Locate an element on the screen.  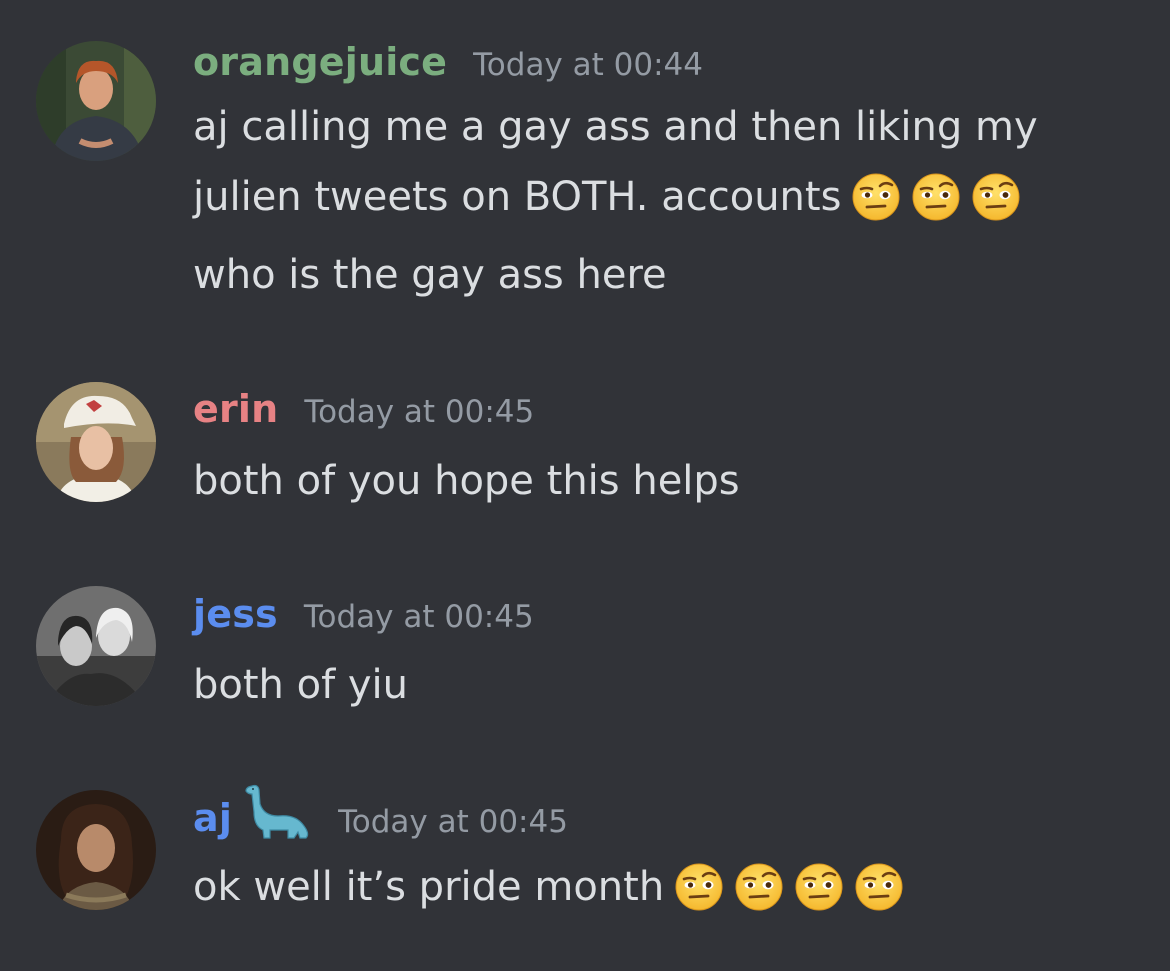
message-header: jess Today at 00:45 is located at coordinates (363, 614).